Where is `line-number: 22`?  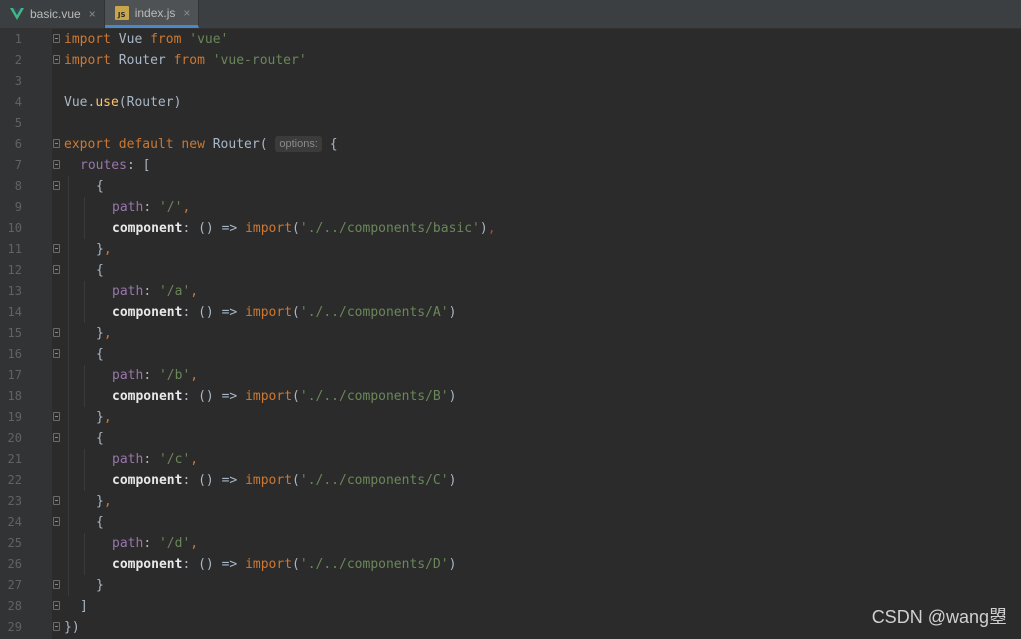 line-number: 22 is located at coordinates (14, 480).